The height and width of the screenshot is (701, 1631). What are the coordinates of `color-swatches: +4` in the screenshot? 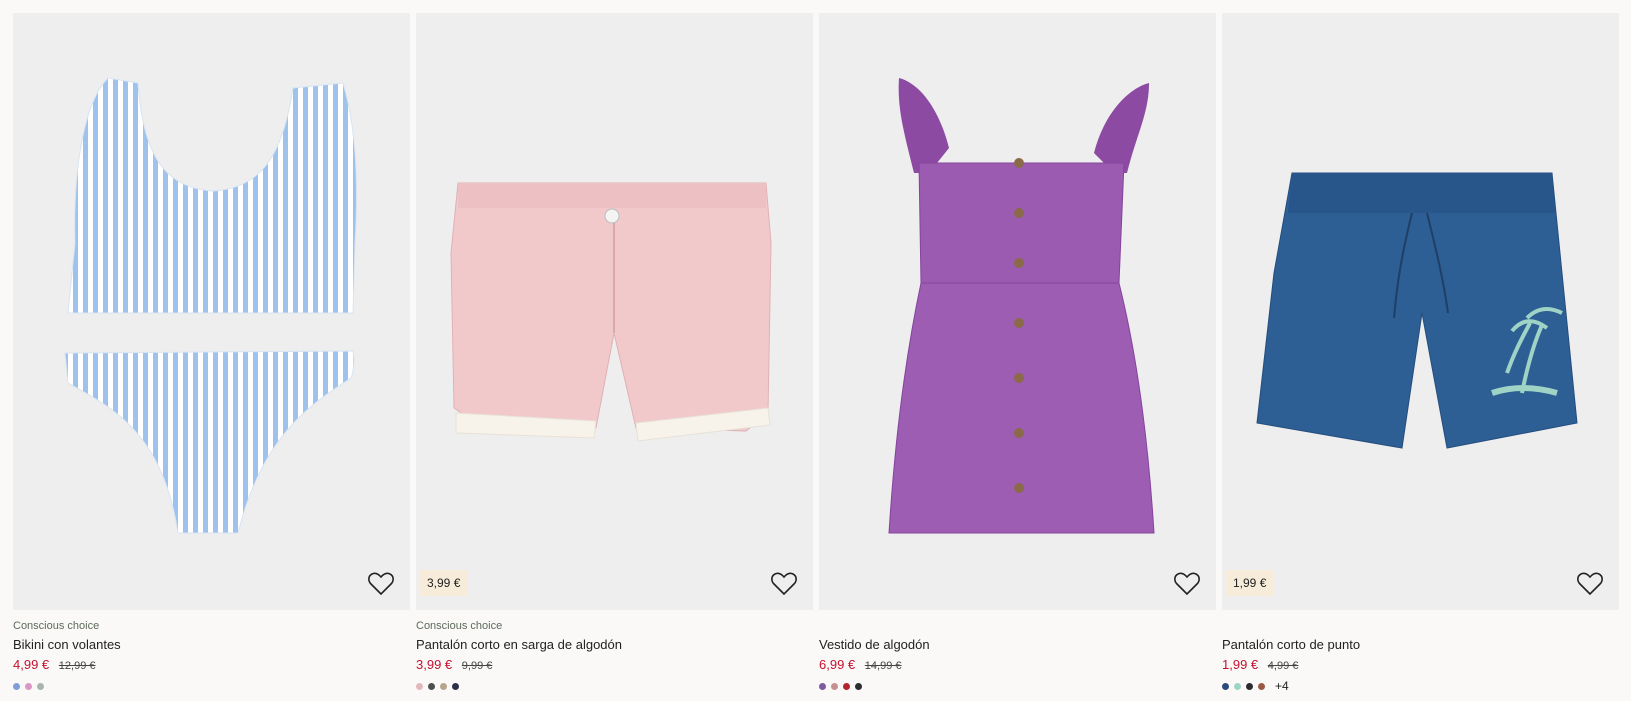 It's located at (1420, 686).